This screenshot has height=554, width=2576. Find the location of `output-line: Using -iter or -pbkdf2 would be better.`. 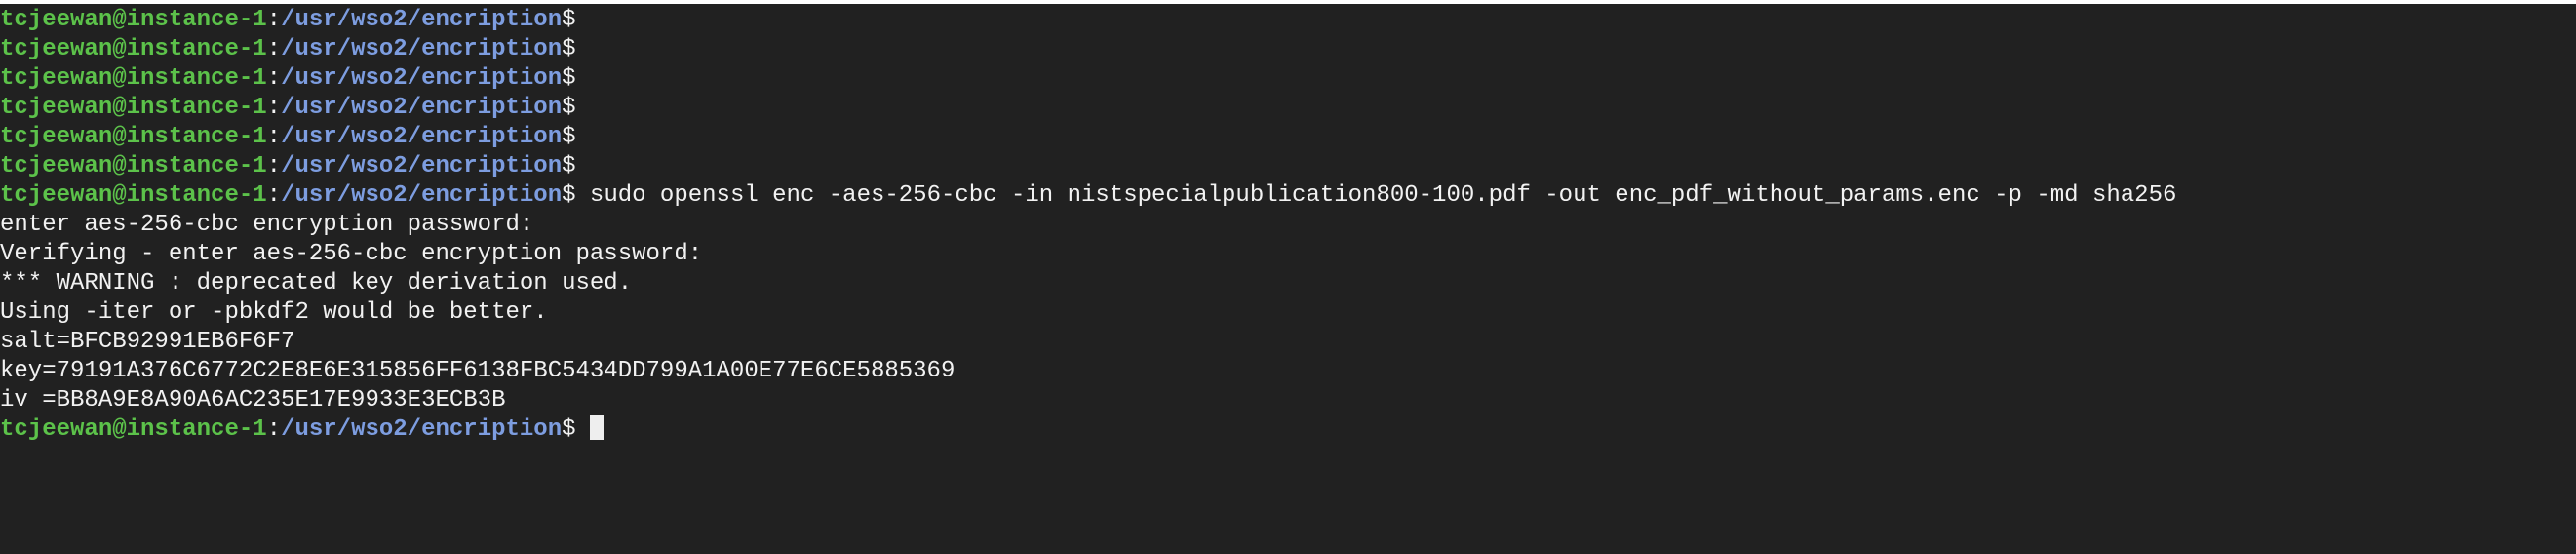

output-line: Using -iter or -pbkdf2 would be better. is located at coordinates (274, 312).